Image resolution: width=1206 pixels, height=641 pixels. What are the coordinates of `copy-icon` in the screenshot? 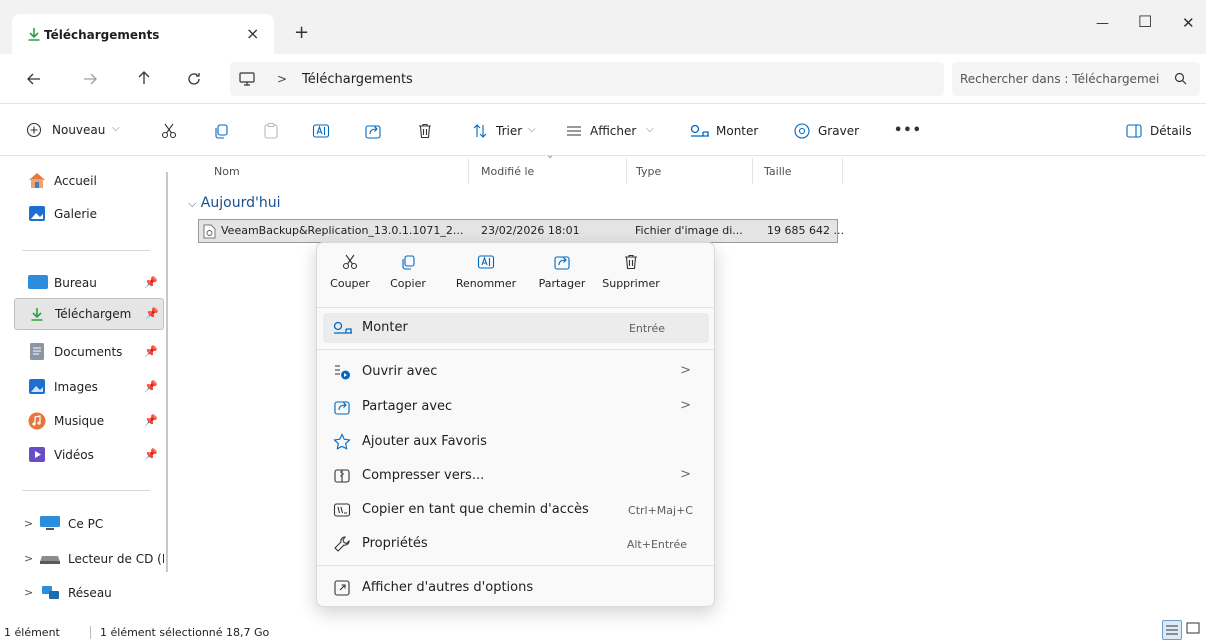 It's located at (221, 131).